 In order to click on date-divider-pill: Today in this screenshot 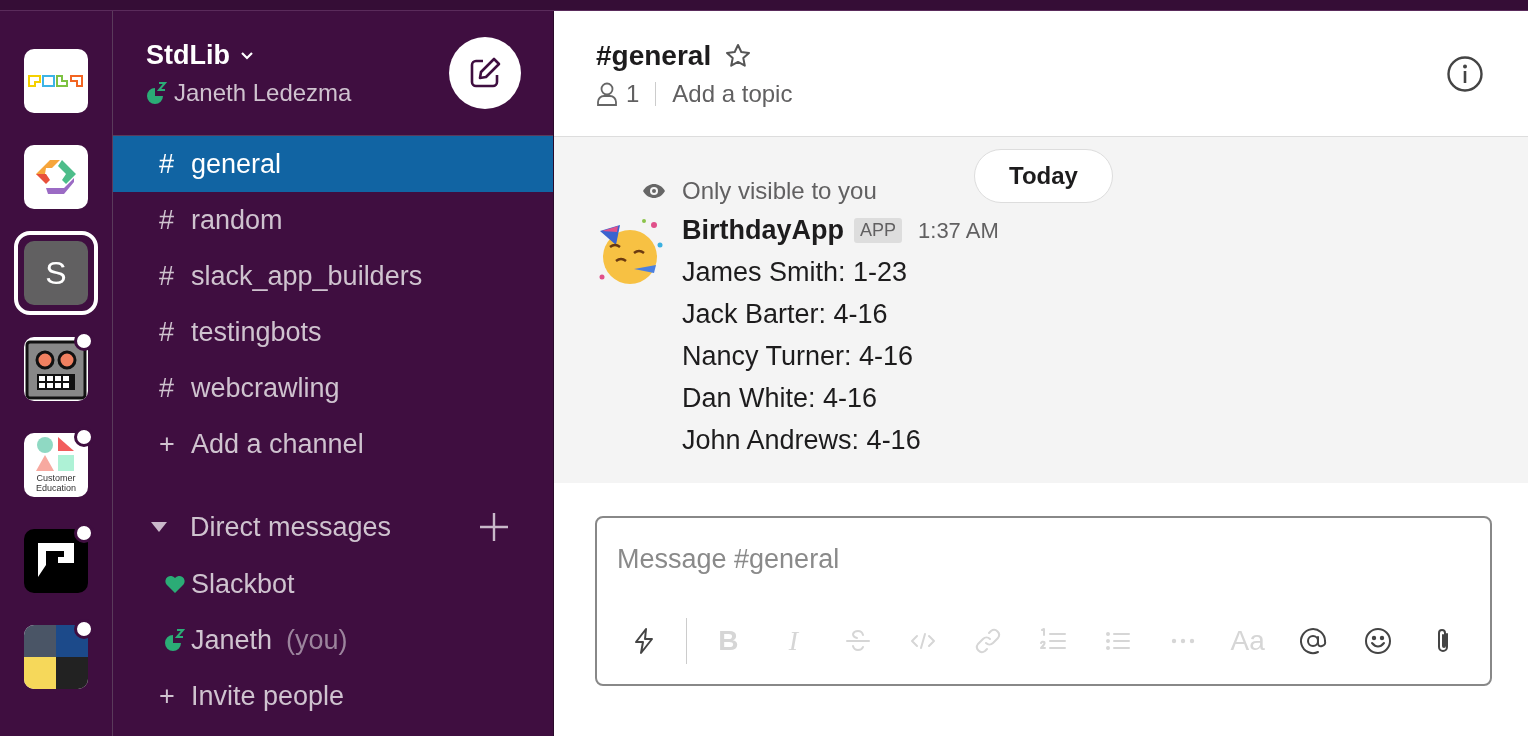, I will do `click(1043, 176)`.